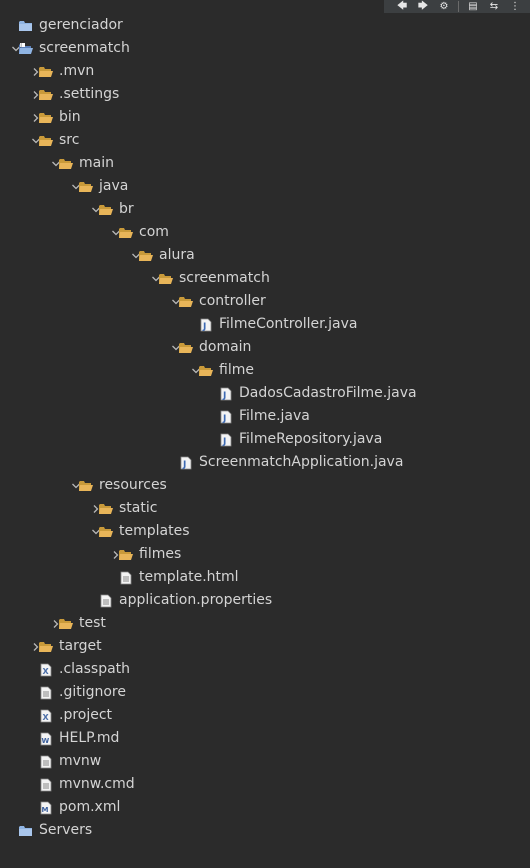  What do you see at coordinates (444, 6) in the screenshot?
I see `filter-icon: ⚙` at bounding box center [444, 6].